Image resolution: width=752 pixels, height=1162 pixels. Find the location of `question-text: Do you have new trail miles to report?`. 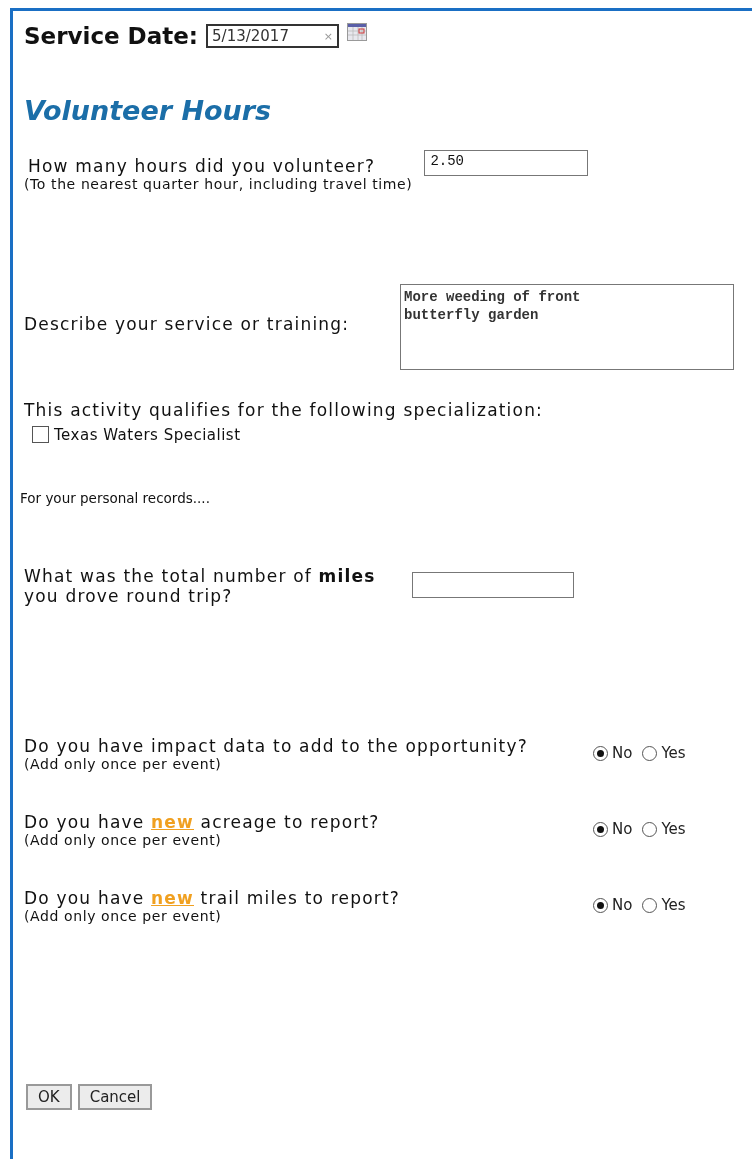

question-text: Do you have new trail miles to report? is located at coordinates (213, 898).